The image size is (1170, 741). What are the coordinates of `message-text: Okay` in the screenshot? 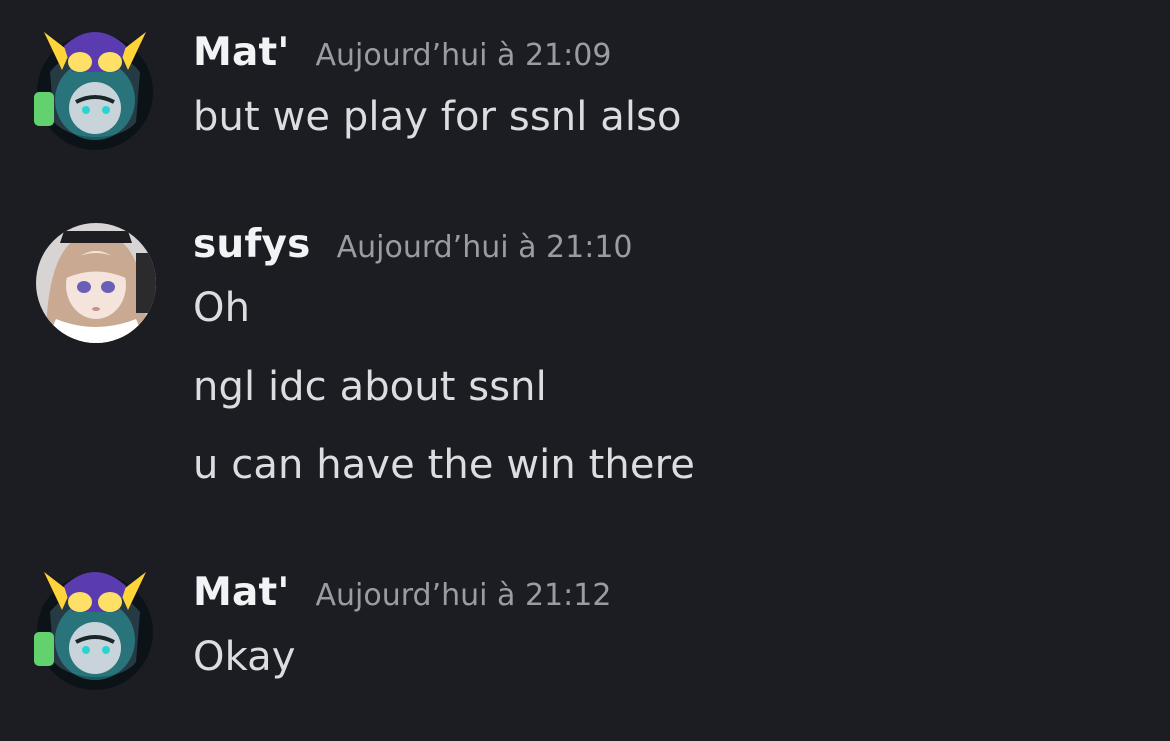 It's located at (244, 657).